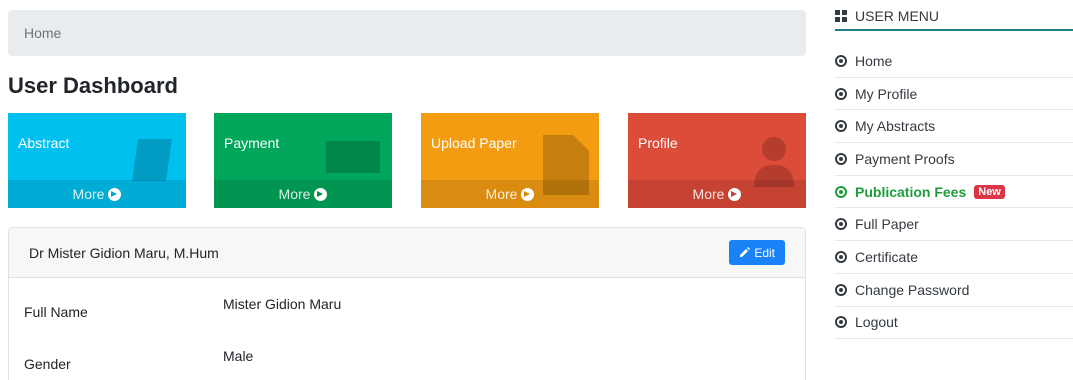 This screenshot has height=380, width=1073. What do you see at coordinates (501, 194) in the screenshot?
I see `upload-paper-more-label: More` at bounding box center [501, 194].